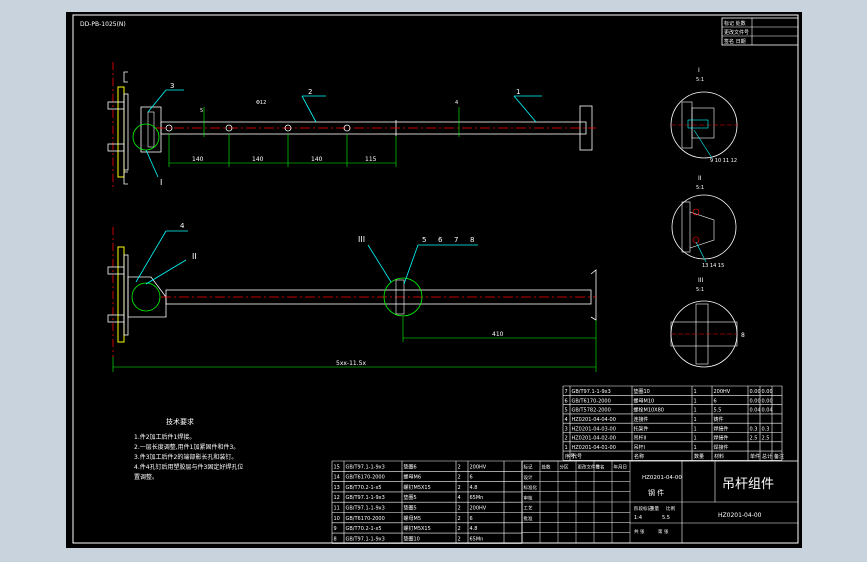  I want to click on detail-i-callout: 9 10 11 12, so click(723, 161).